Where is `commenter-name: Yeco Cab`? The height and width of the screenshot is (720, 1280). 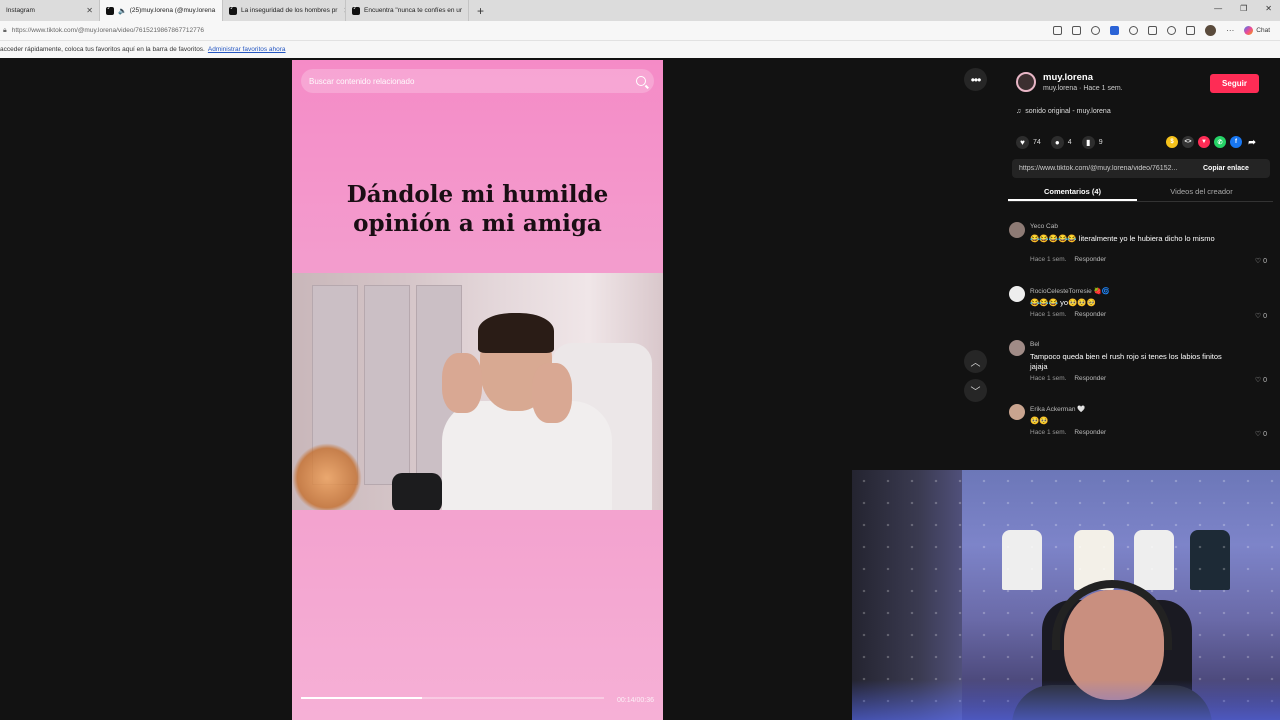 commenter-name: Yeco Cab is located at coordinates (1044, 226).